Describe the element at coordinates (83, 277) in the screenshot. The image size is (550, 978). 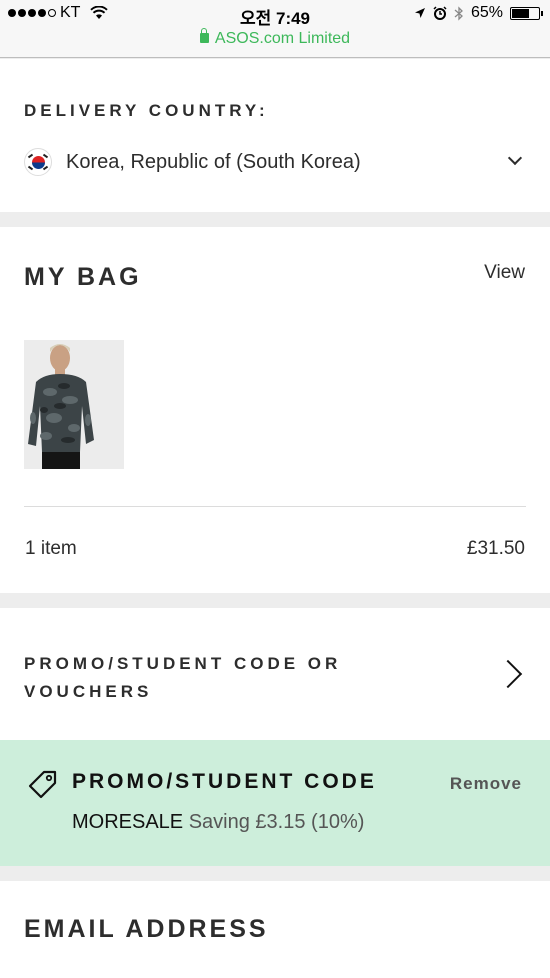
I see `my-bag-heading: MY BAG` at that location.